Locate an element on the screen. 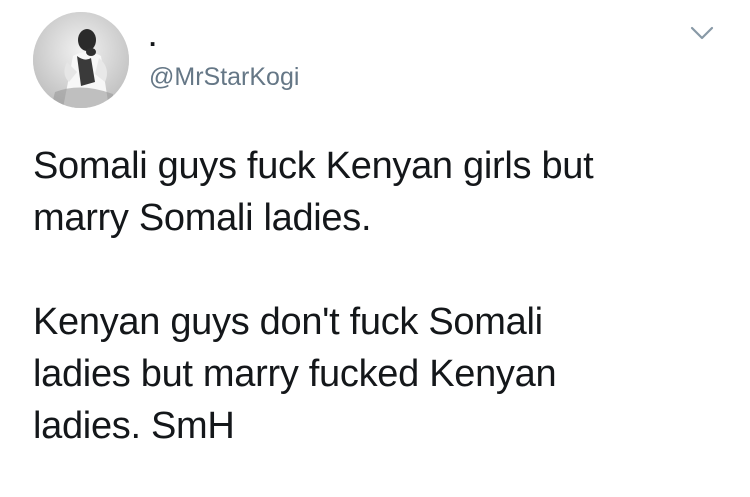 Image resolution: width=750 pixels, height=497 pixels. tweet-line: ladies but marry fucked Kenyan is located at coordinates (295, 374).